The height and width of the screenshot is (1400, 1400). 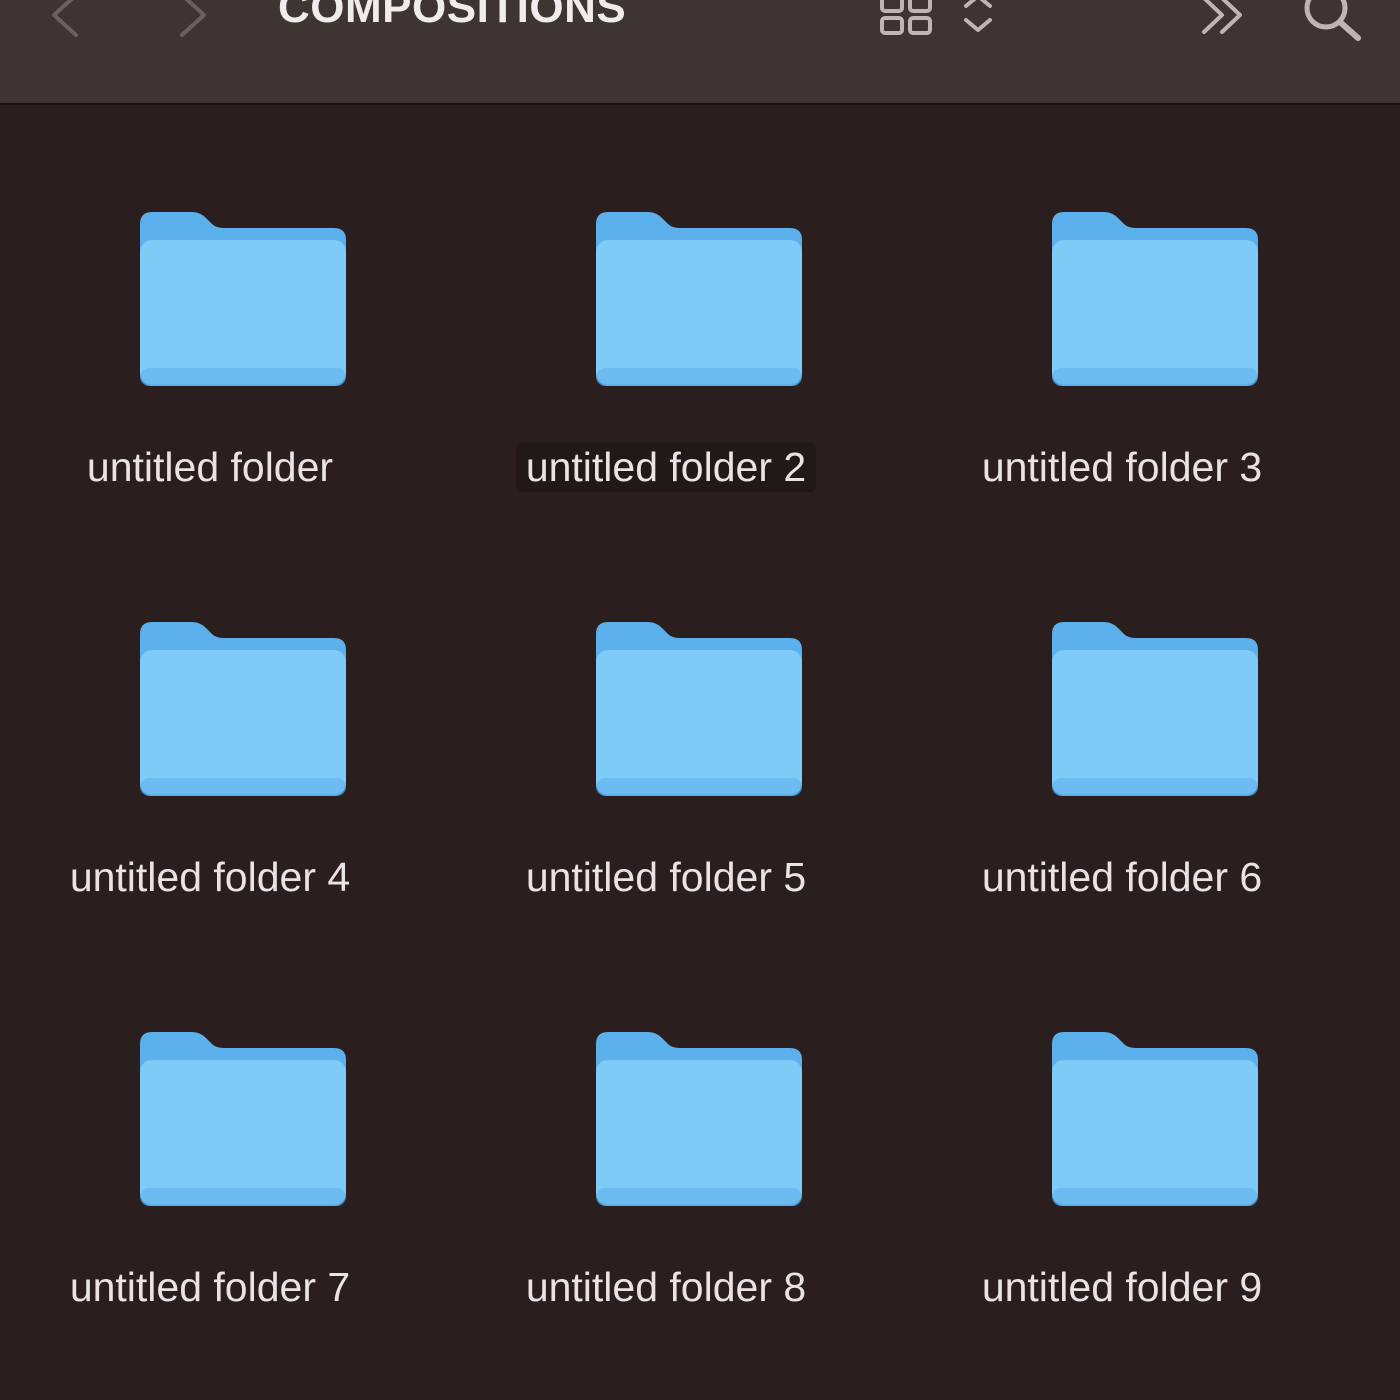 I want to click on folder-label: untitled folder, so click(x=210, y=467).